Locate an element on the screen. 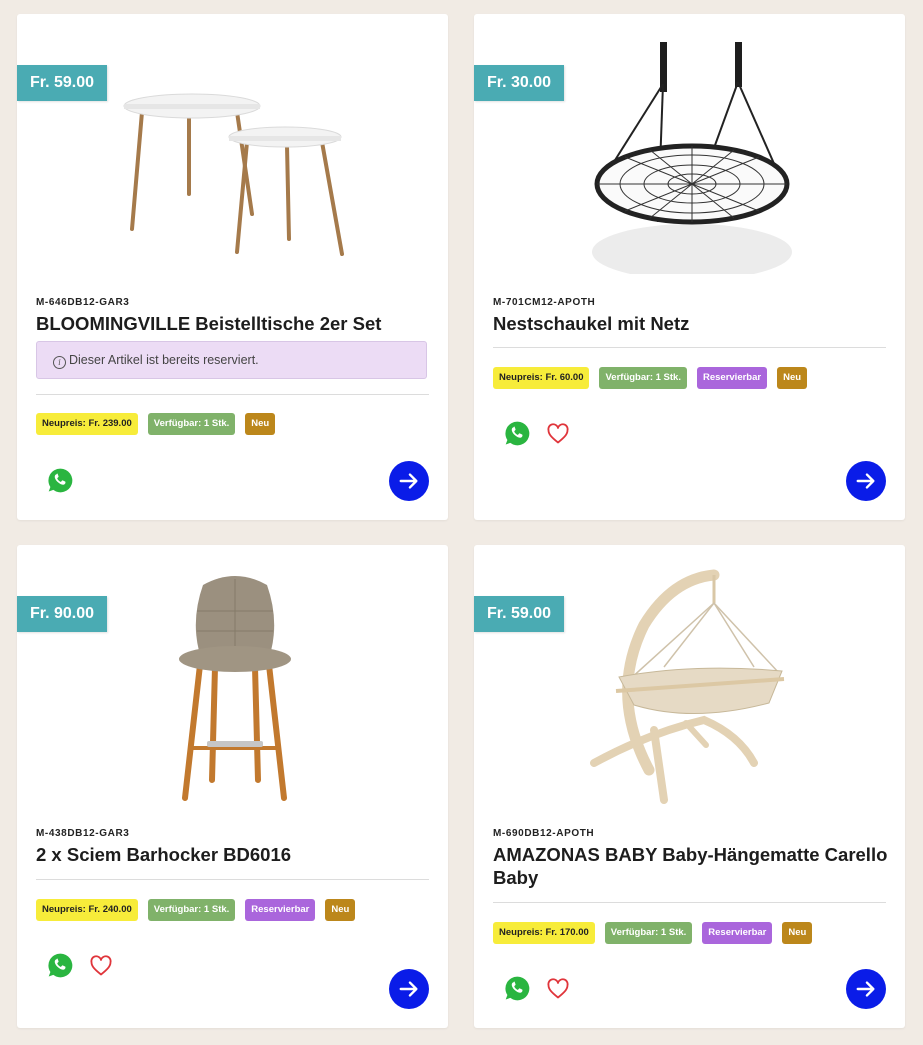 This screenshot has width=923, height=1045. price-tag: Fr. 90.00 is located at coordinates (62, 614).